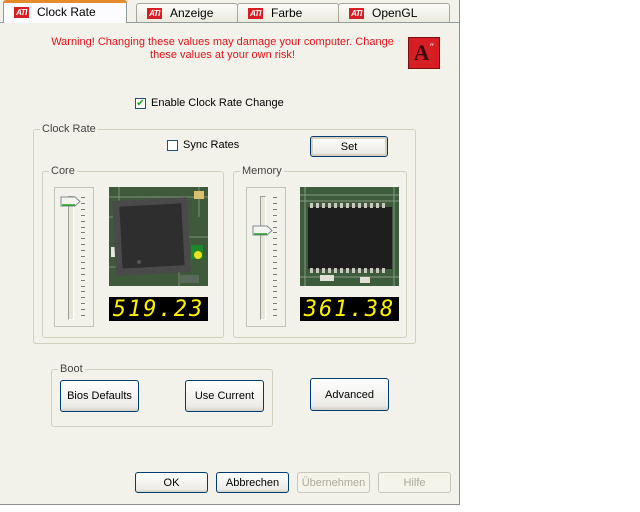 The height and width of the screenshot is (512, 640). Describe the element at coordinates (192, 13) in the screenshot. I see `tab-label: Anzeige` at that location.